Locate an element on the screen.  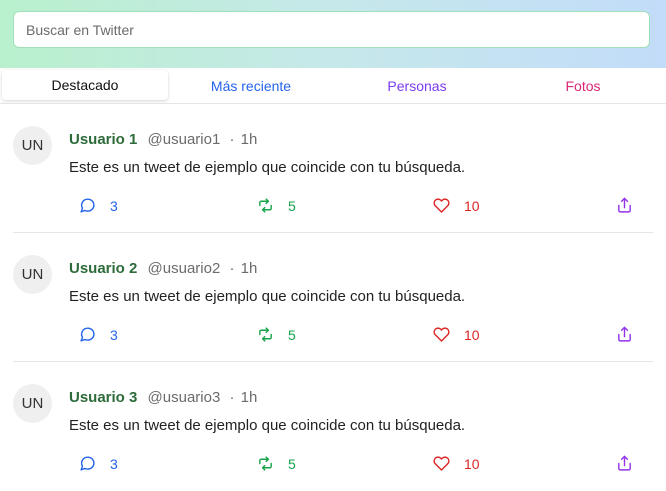
tab-mas-reciente: Más reciente is located at coordinates (251, 85).